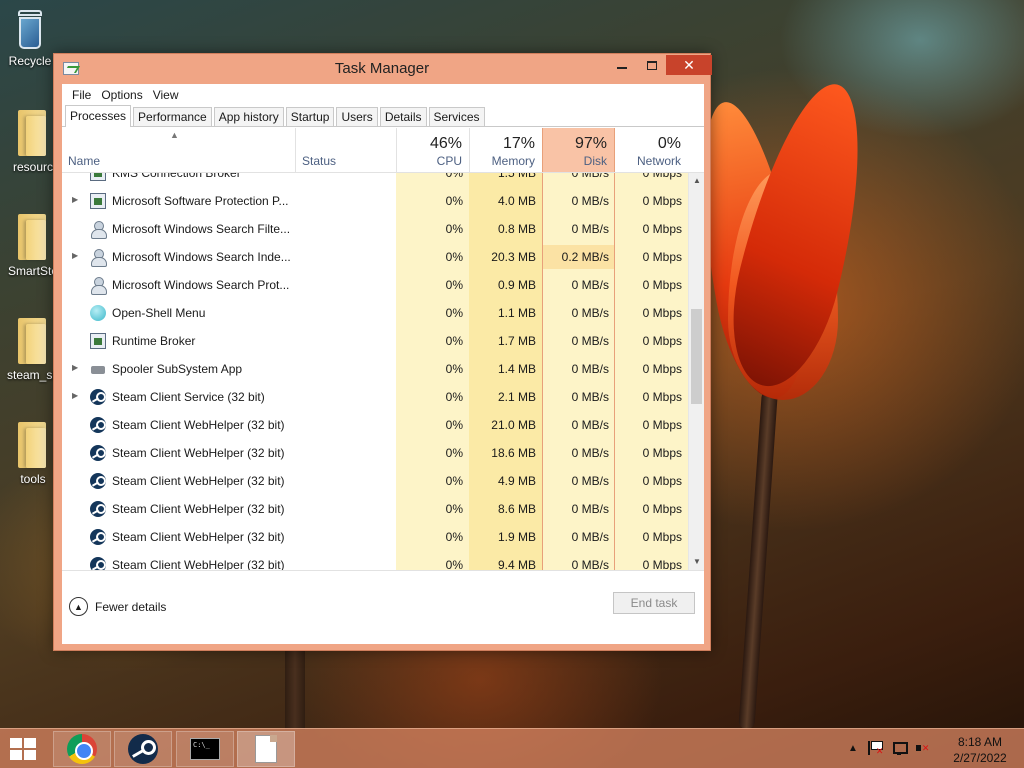 The width and height of the screenshot is (1024, 768). Describe the element at coordinates (516, 369) in the screenshot. I see `process-memory: 1.4 MB` at that location.